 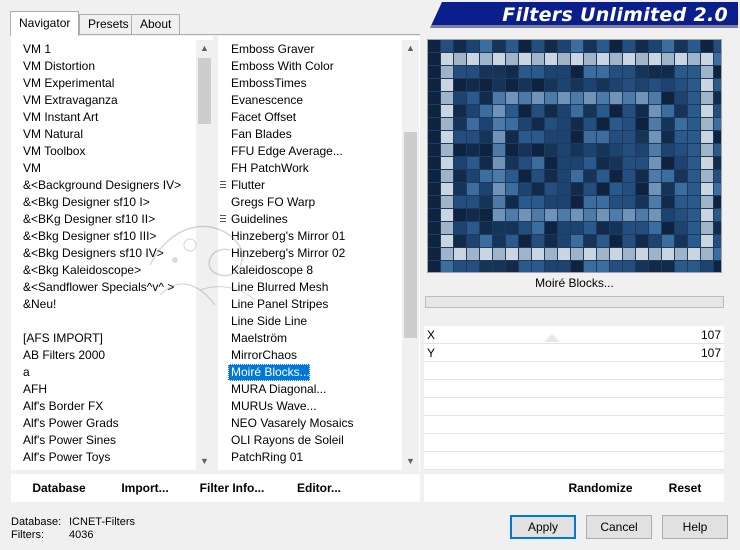 I want to click on apply-button: Apply, so click(x=543, y=527).